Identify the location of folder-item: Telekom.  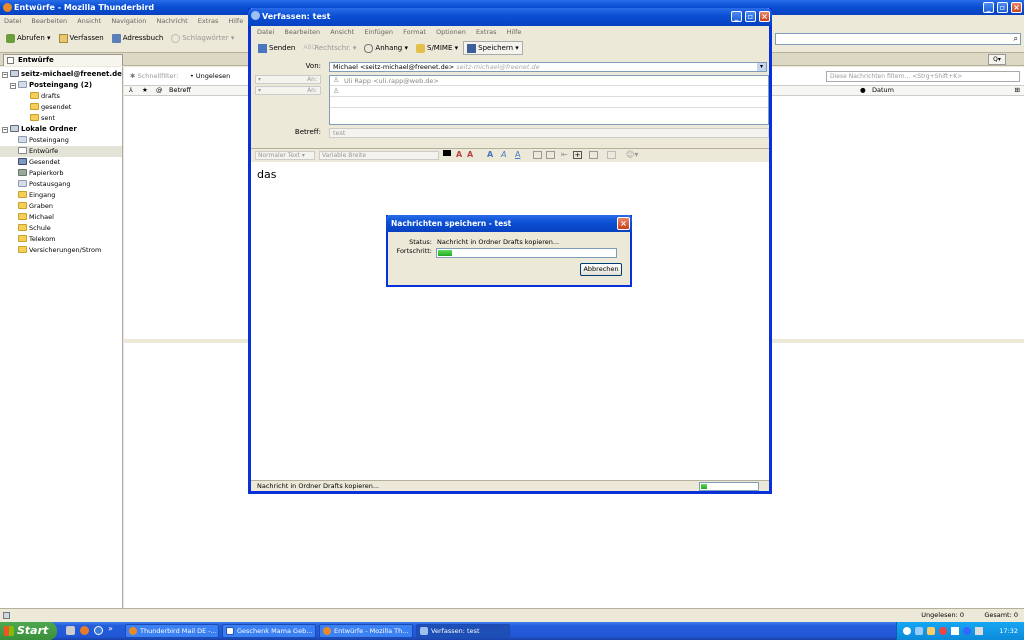
(61, 239).